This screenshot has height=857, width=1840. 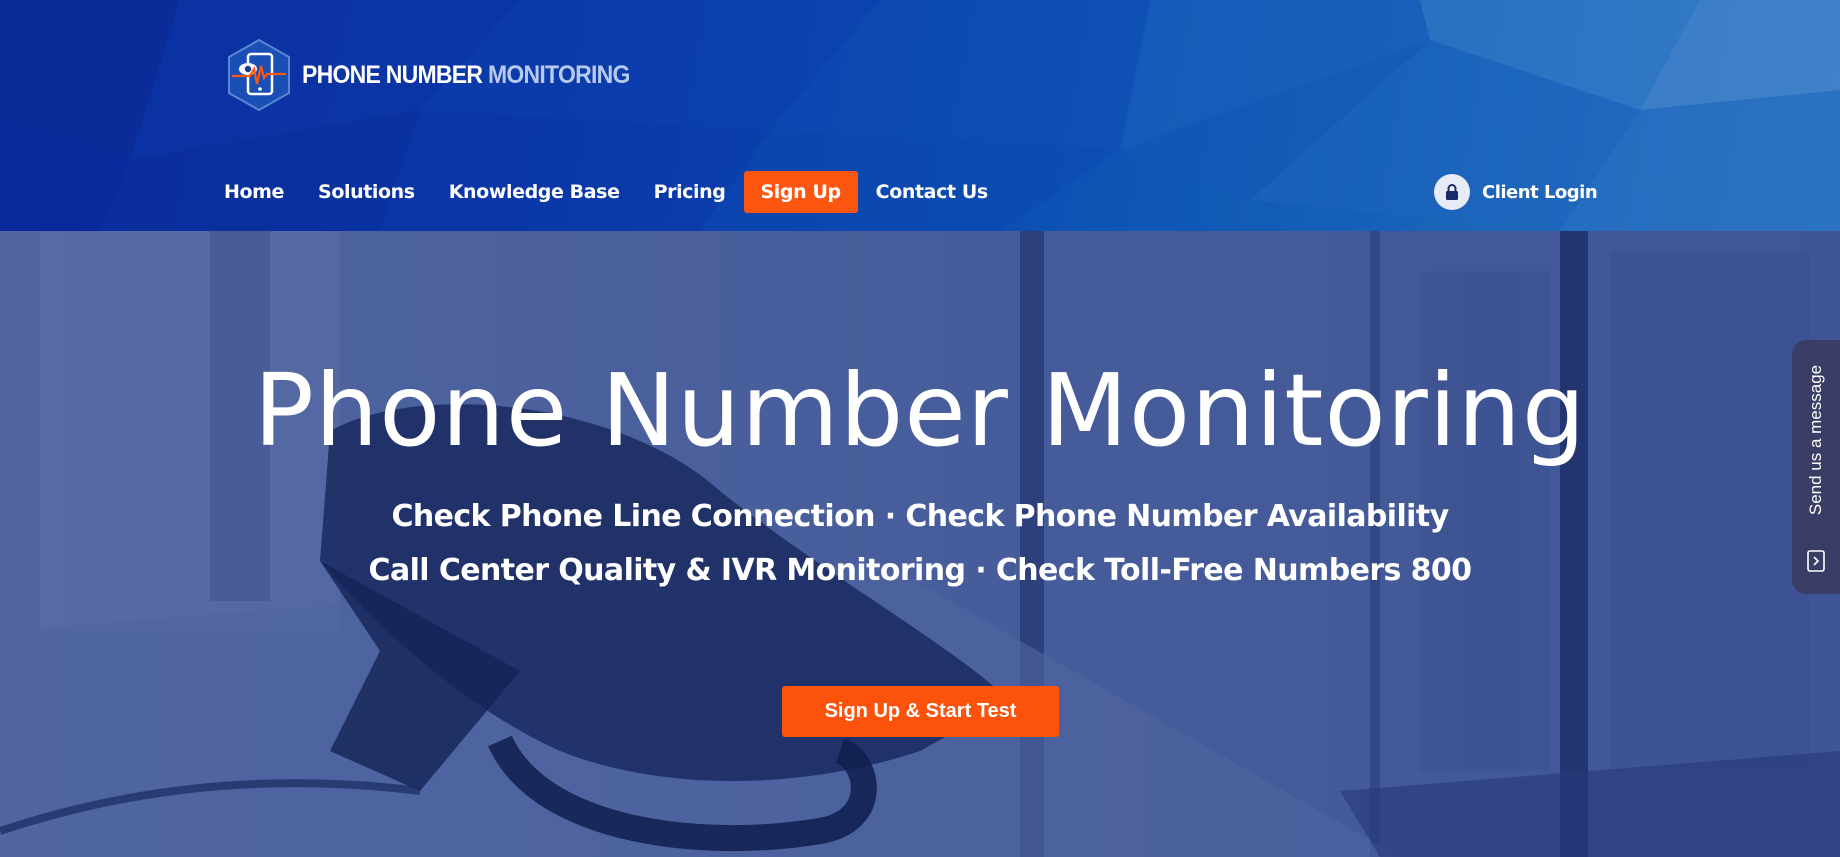 I want to click on client-login-link: Client Login, so click(x=1516, y=192).